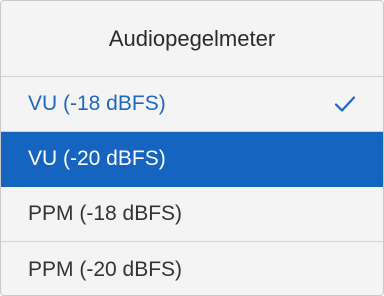 This screenshot has height=296, width=384. I want to click on menu-item-label: PPM (-20 dBFS), so click(105, 269).